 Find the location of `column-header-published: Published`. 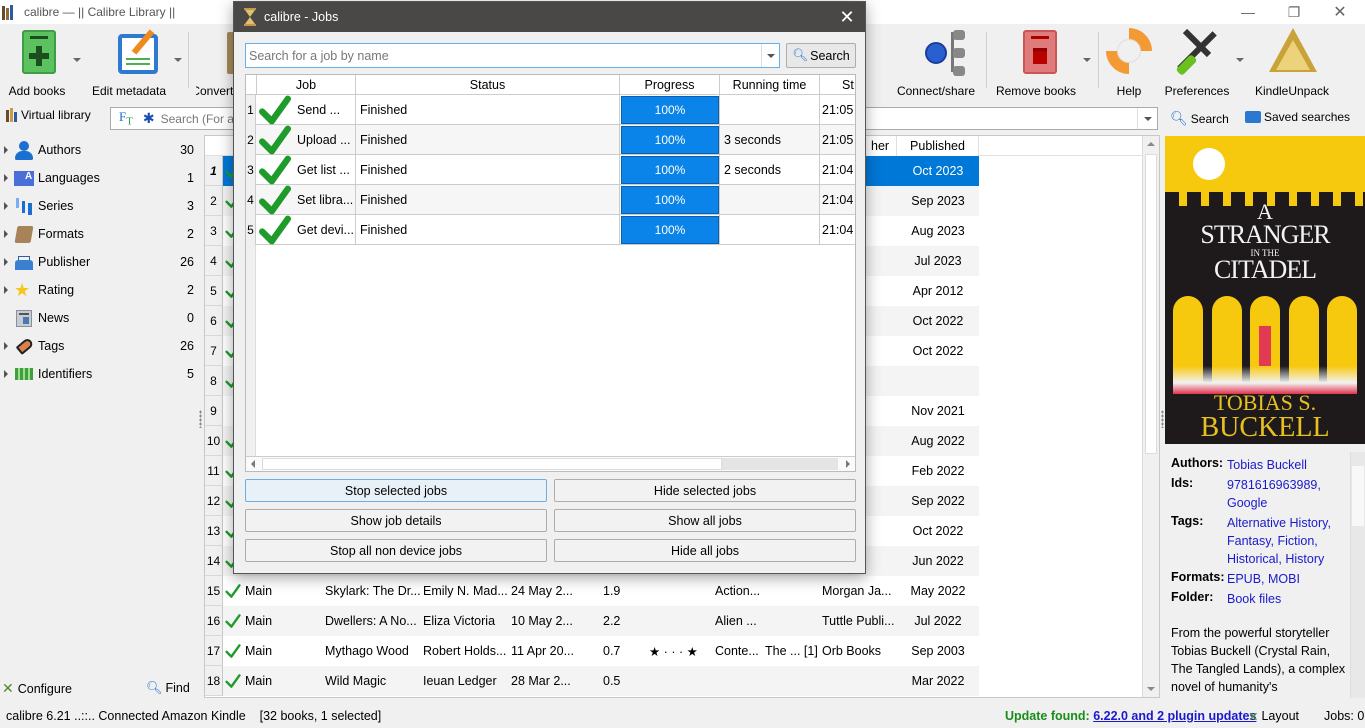

column-header-published: Published is located at coordinates (938, 146).